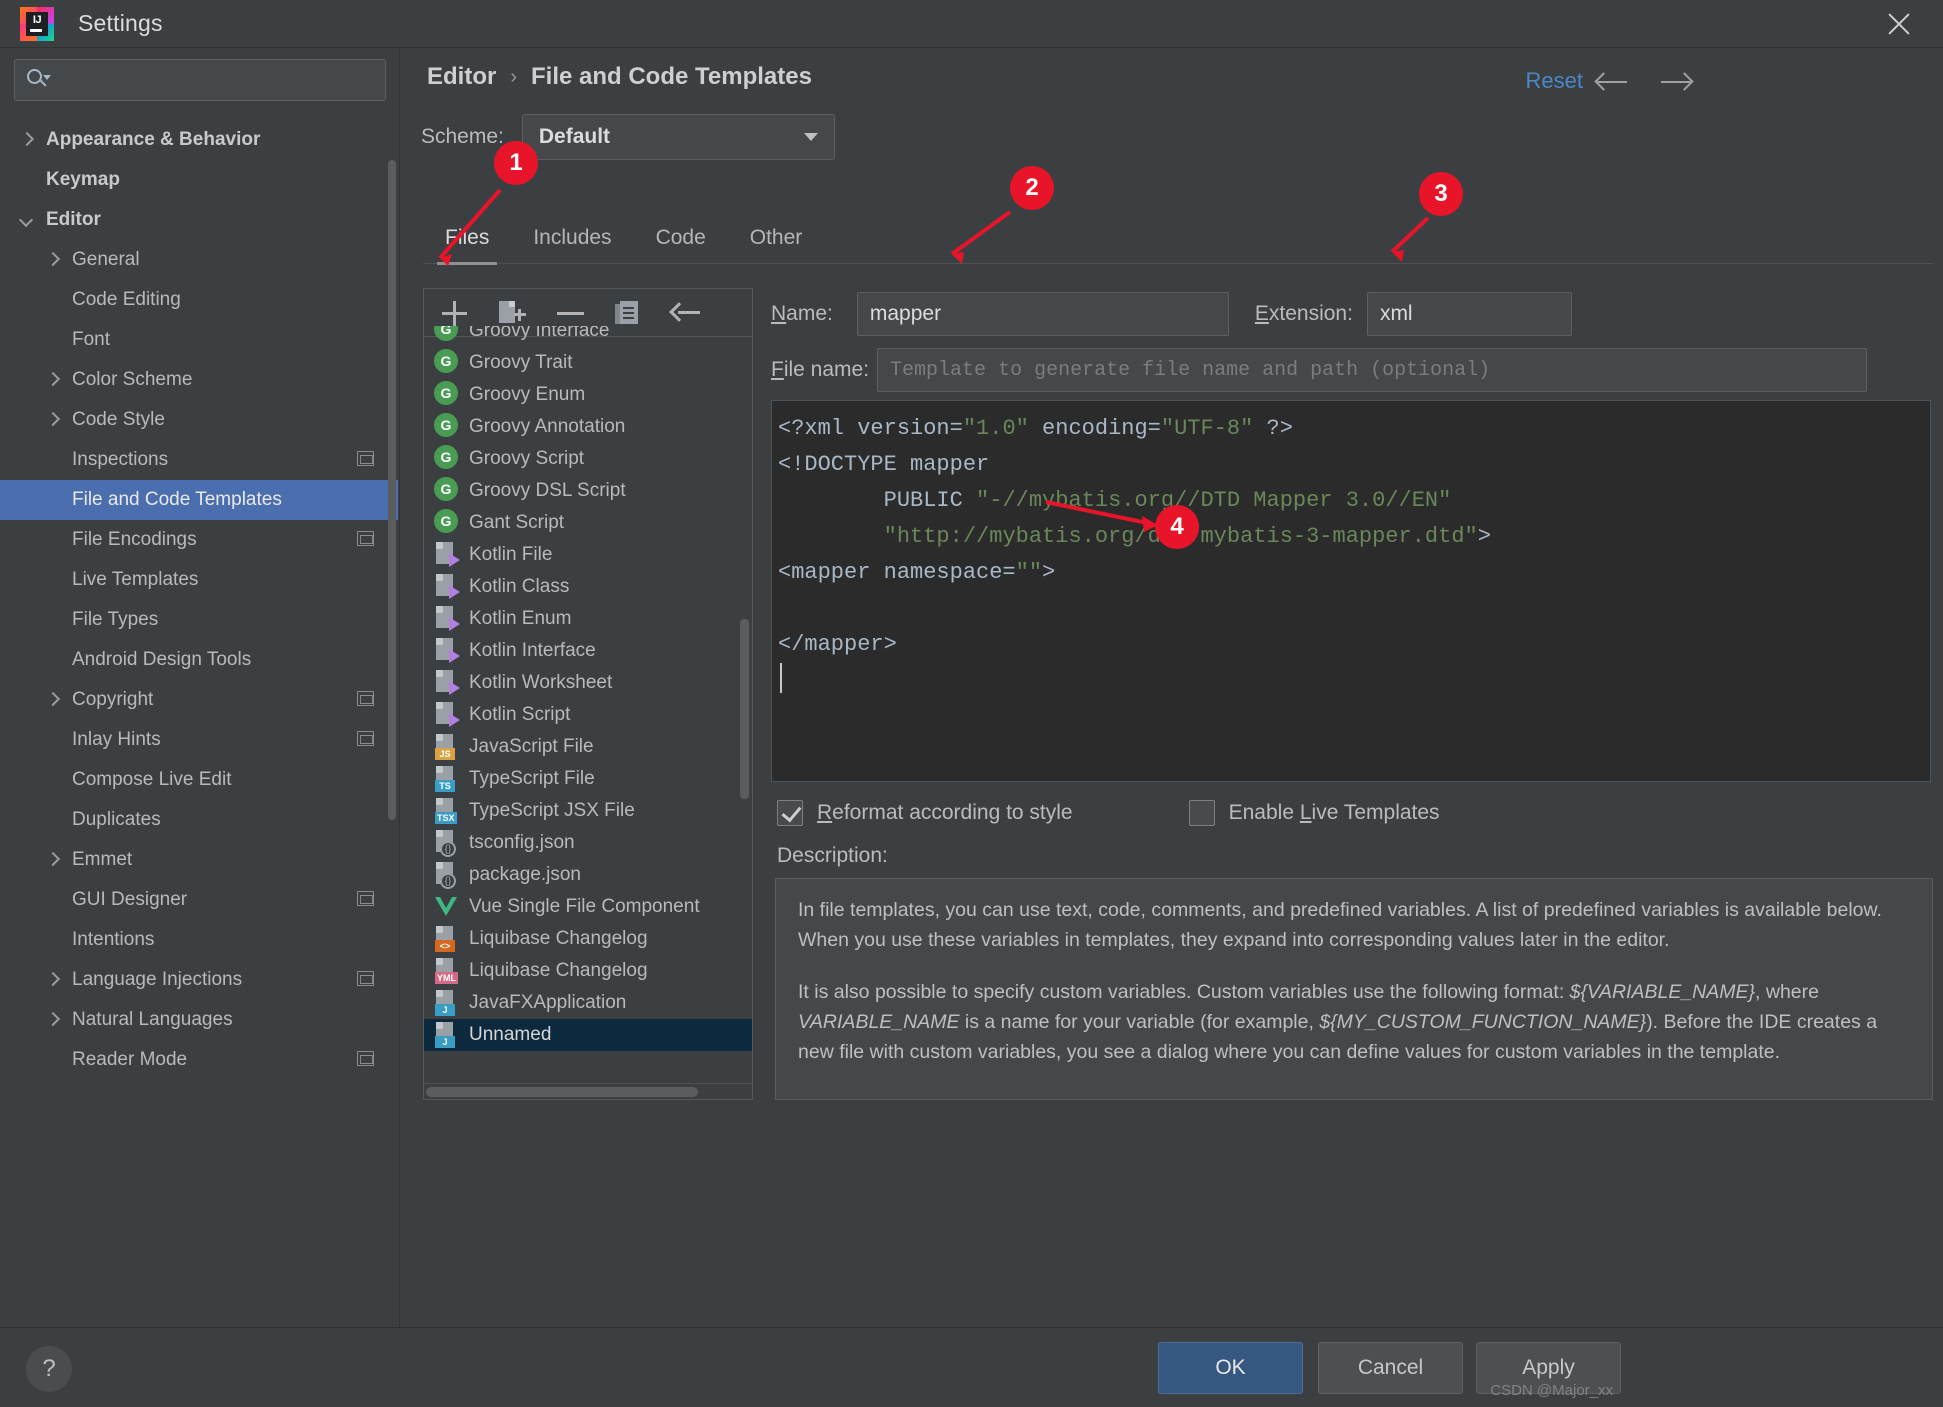 This screenshot has width=1943, height=1407. I want to click on extension-input: xml, so click(1469, 314).